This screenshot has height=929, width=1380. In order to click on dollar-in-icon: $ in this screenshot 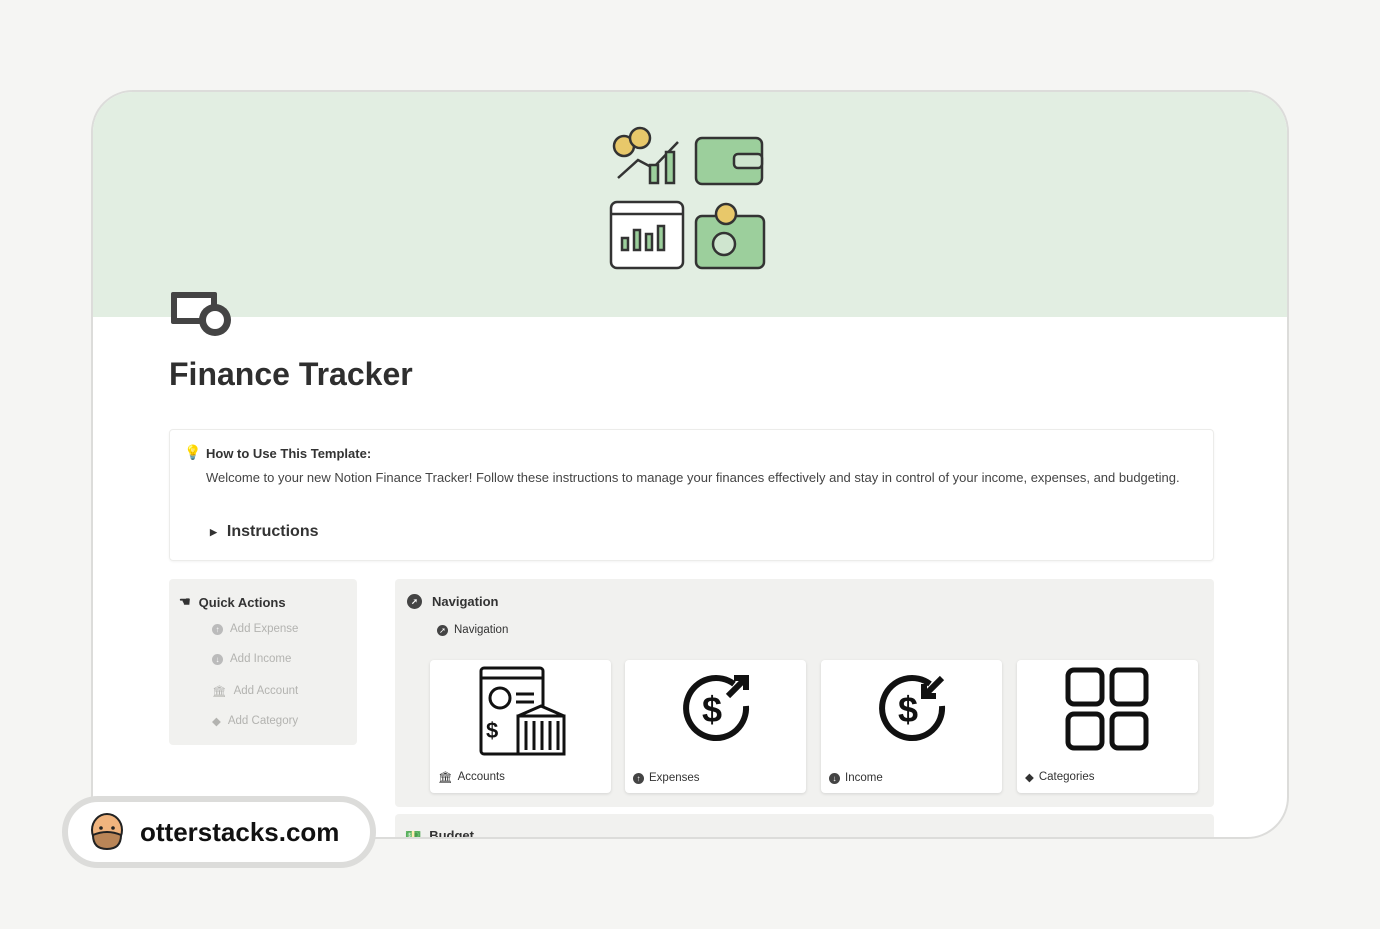, I will do `click(911, 708)`.